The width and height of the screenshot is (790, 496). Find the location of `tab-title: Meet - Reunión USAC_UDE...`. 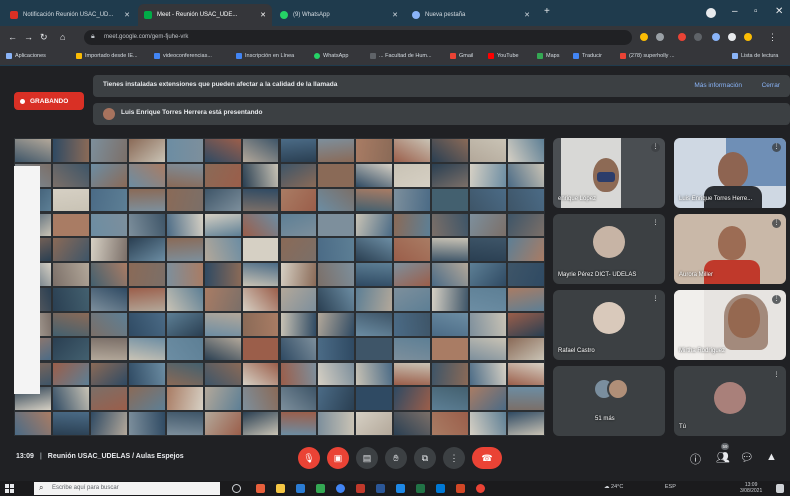

tab-title: Meet - Reunión USAC_UDE... is located at coordinates (197, 15).